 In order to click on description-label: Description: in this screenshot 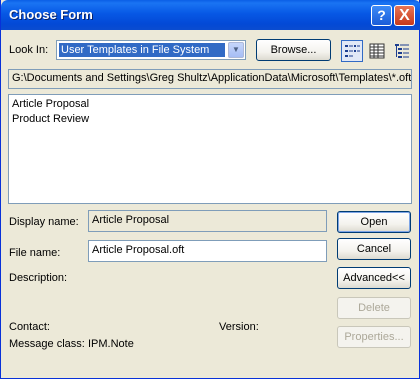, I will do `click(38, 278)`.